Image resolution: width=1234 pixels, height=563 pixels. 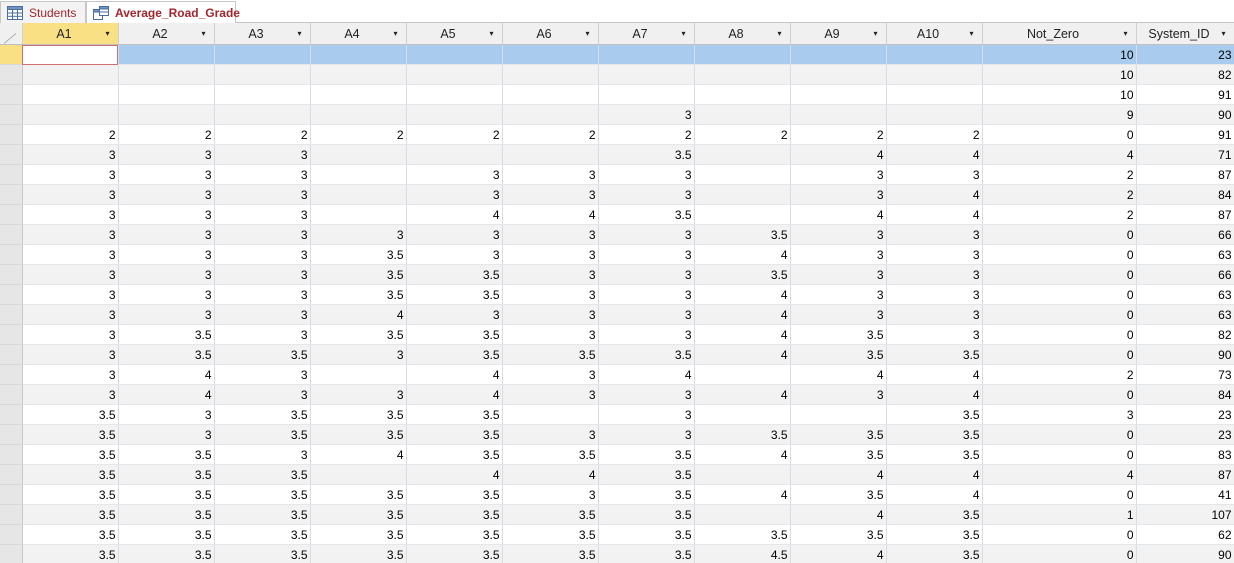 What do you see at coordinates (617, 214) in the screenshot?
I see `table-row: 3 3 3 4 4 3.5 4 4 2 87` at bounding box center [617, 214].